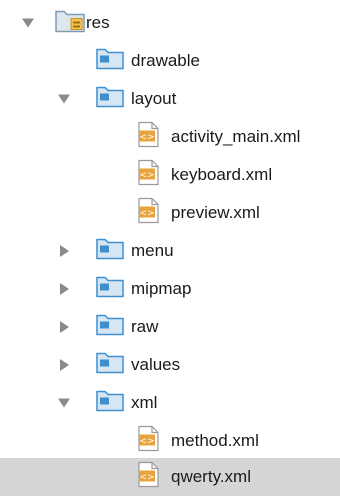 This screenshot has height=496, width=340. I want to click on tree-label-menu: menu, so click(152, 250).